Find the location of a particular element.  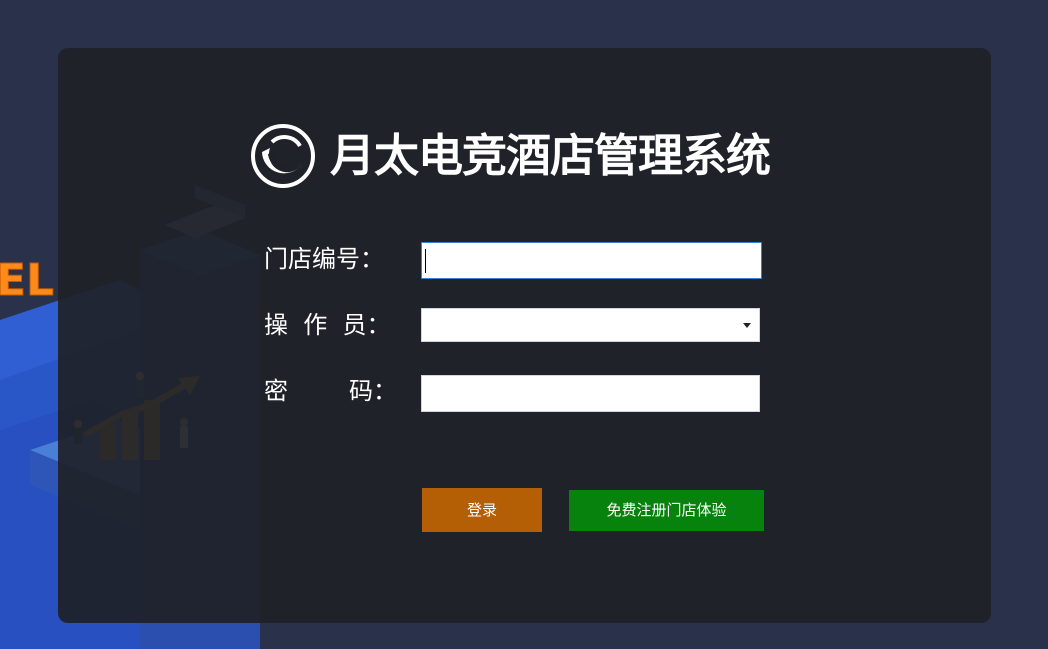

register-trial-button: 免费注册门店体验 is located at coordinates (666, 510).